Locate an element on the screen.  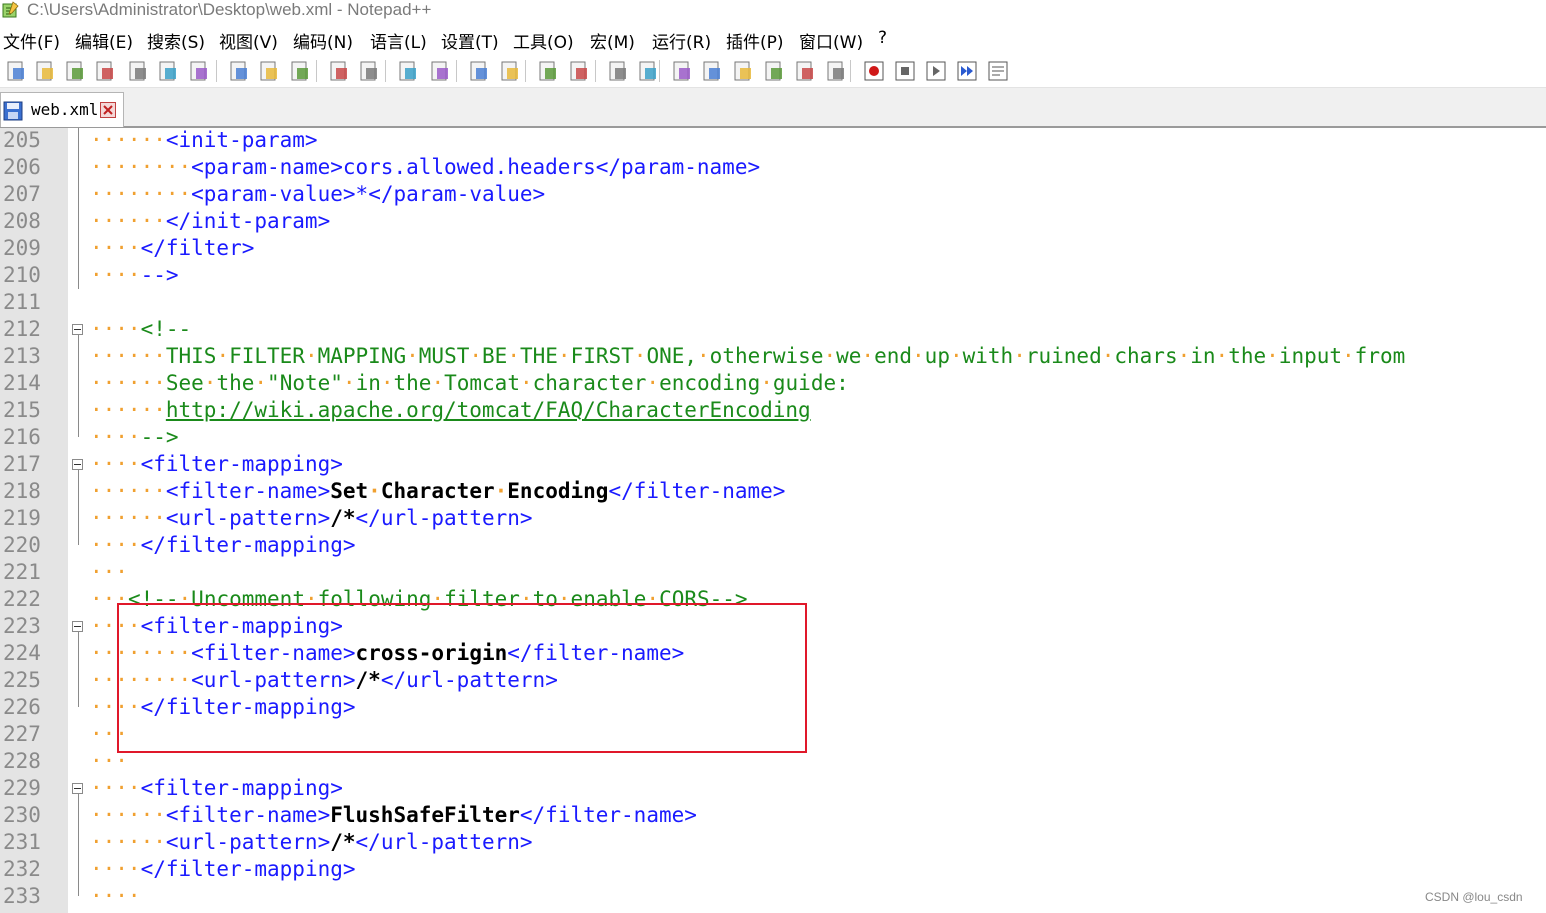
function-list-icon is located at coordinates (774, 71).